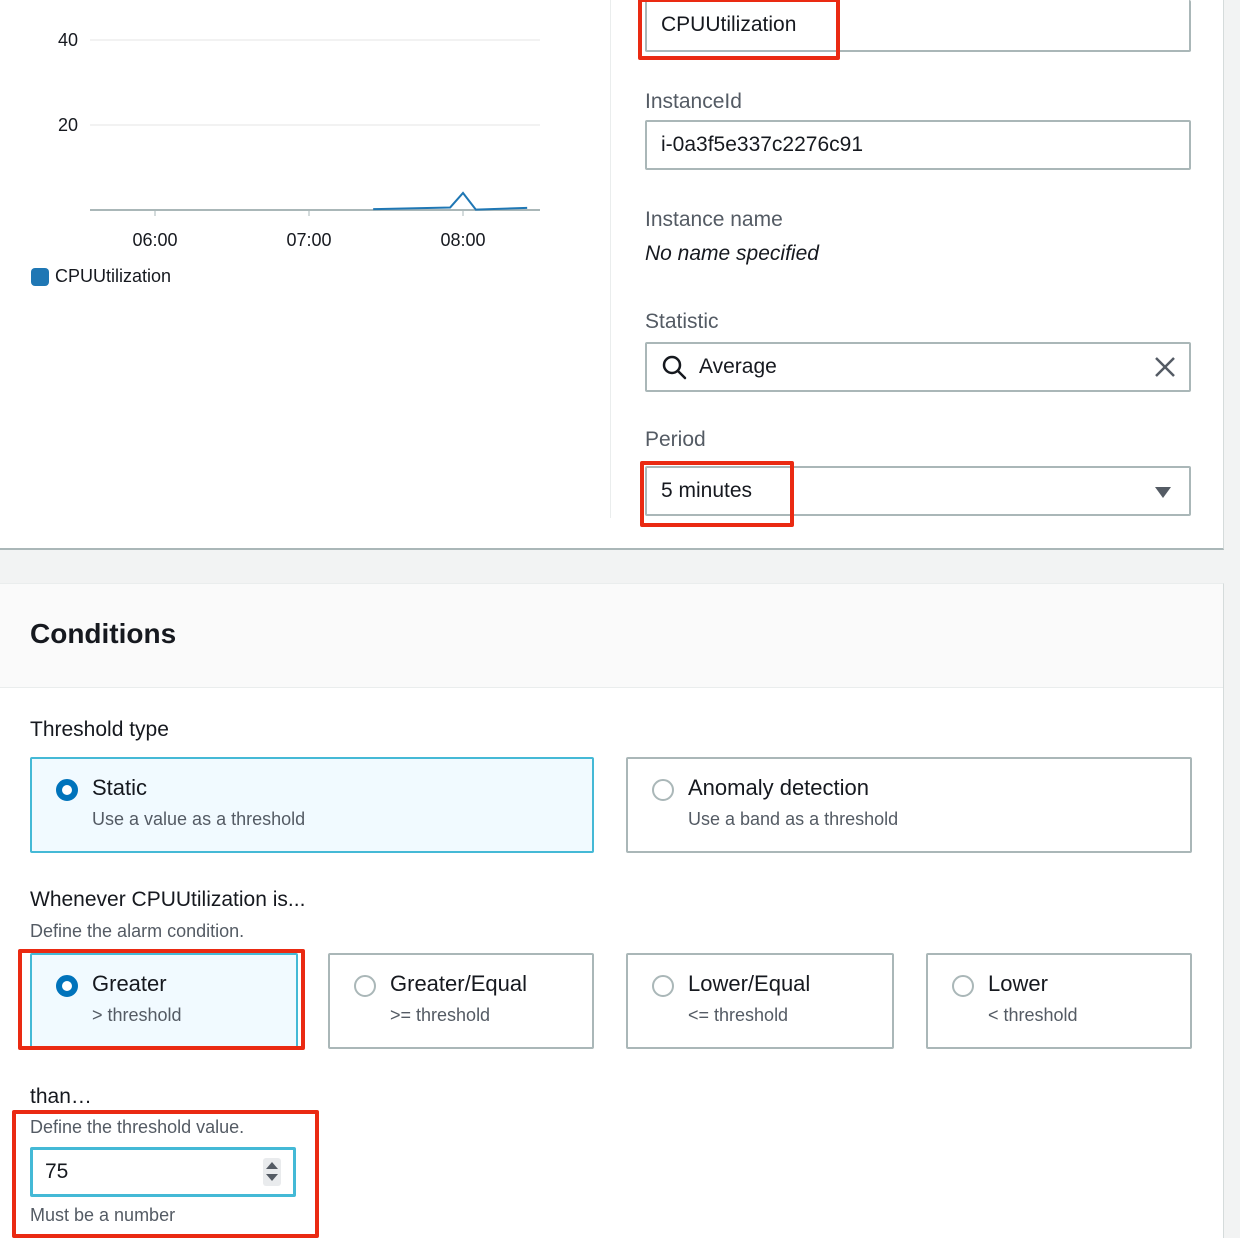 Image resolution: width=1240 pixels, height=1238 pixels. I want to click on stepper-up-icon, so click(272, 1165).